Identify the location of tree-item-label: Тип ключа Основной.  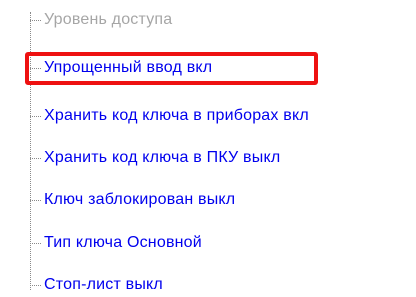
(123, 243).